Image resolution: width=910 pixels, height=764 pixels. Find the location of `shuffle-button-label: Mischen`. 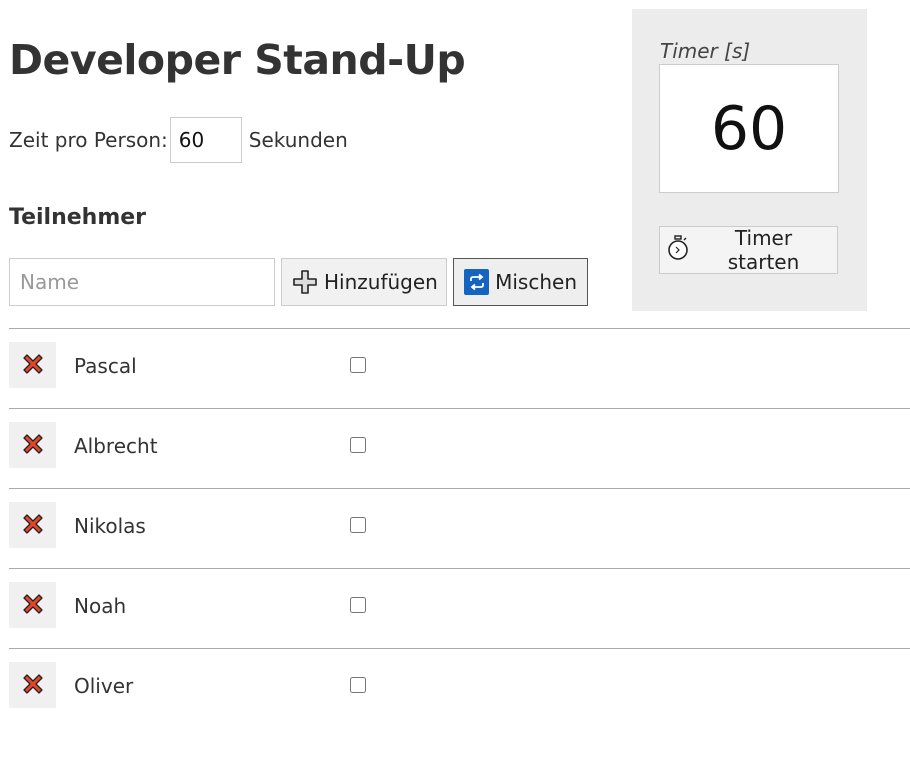

shuffle-button-label: Mischen is located at coordinates (536, 282).